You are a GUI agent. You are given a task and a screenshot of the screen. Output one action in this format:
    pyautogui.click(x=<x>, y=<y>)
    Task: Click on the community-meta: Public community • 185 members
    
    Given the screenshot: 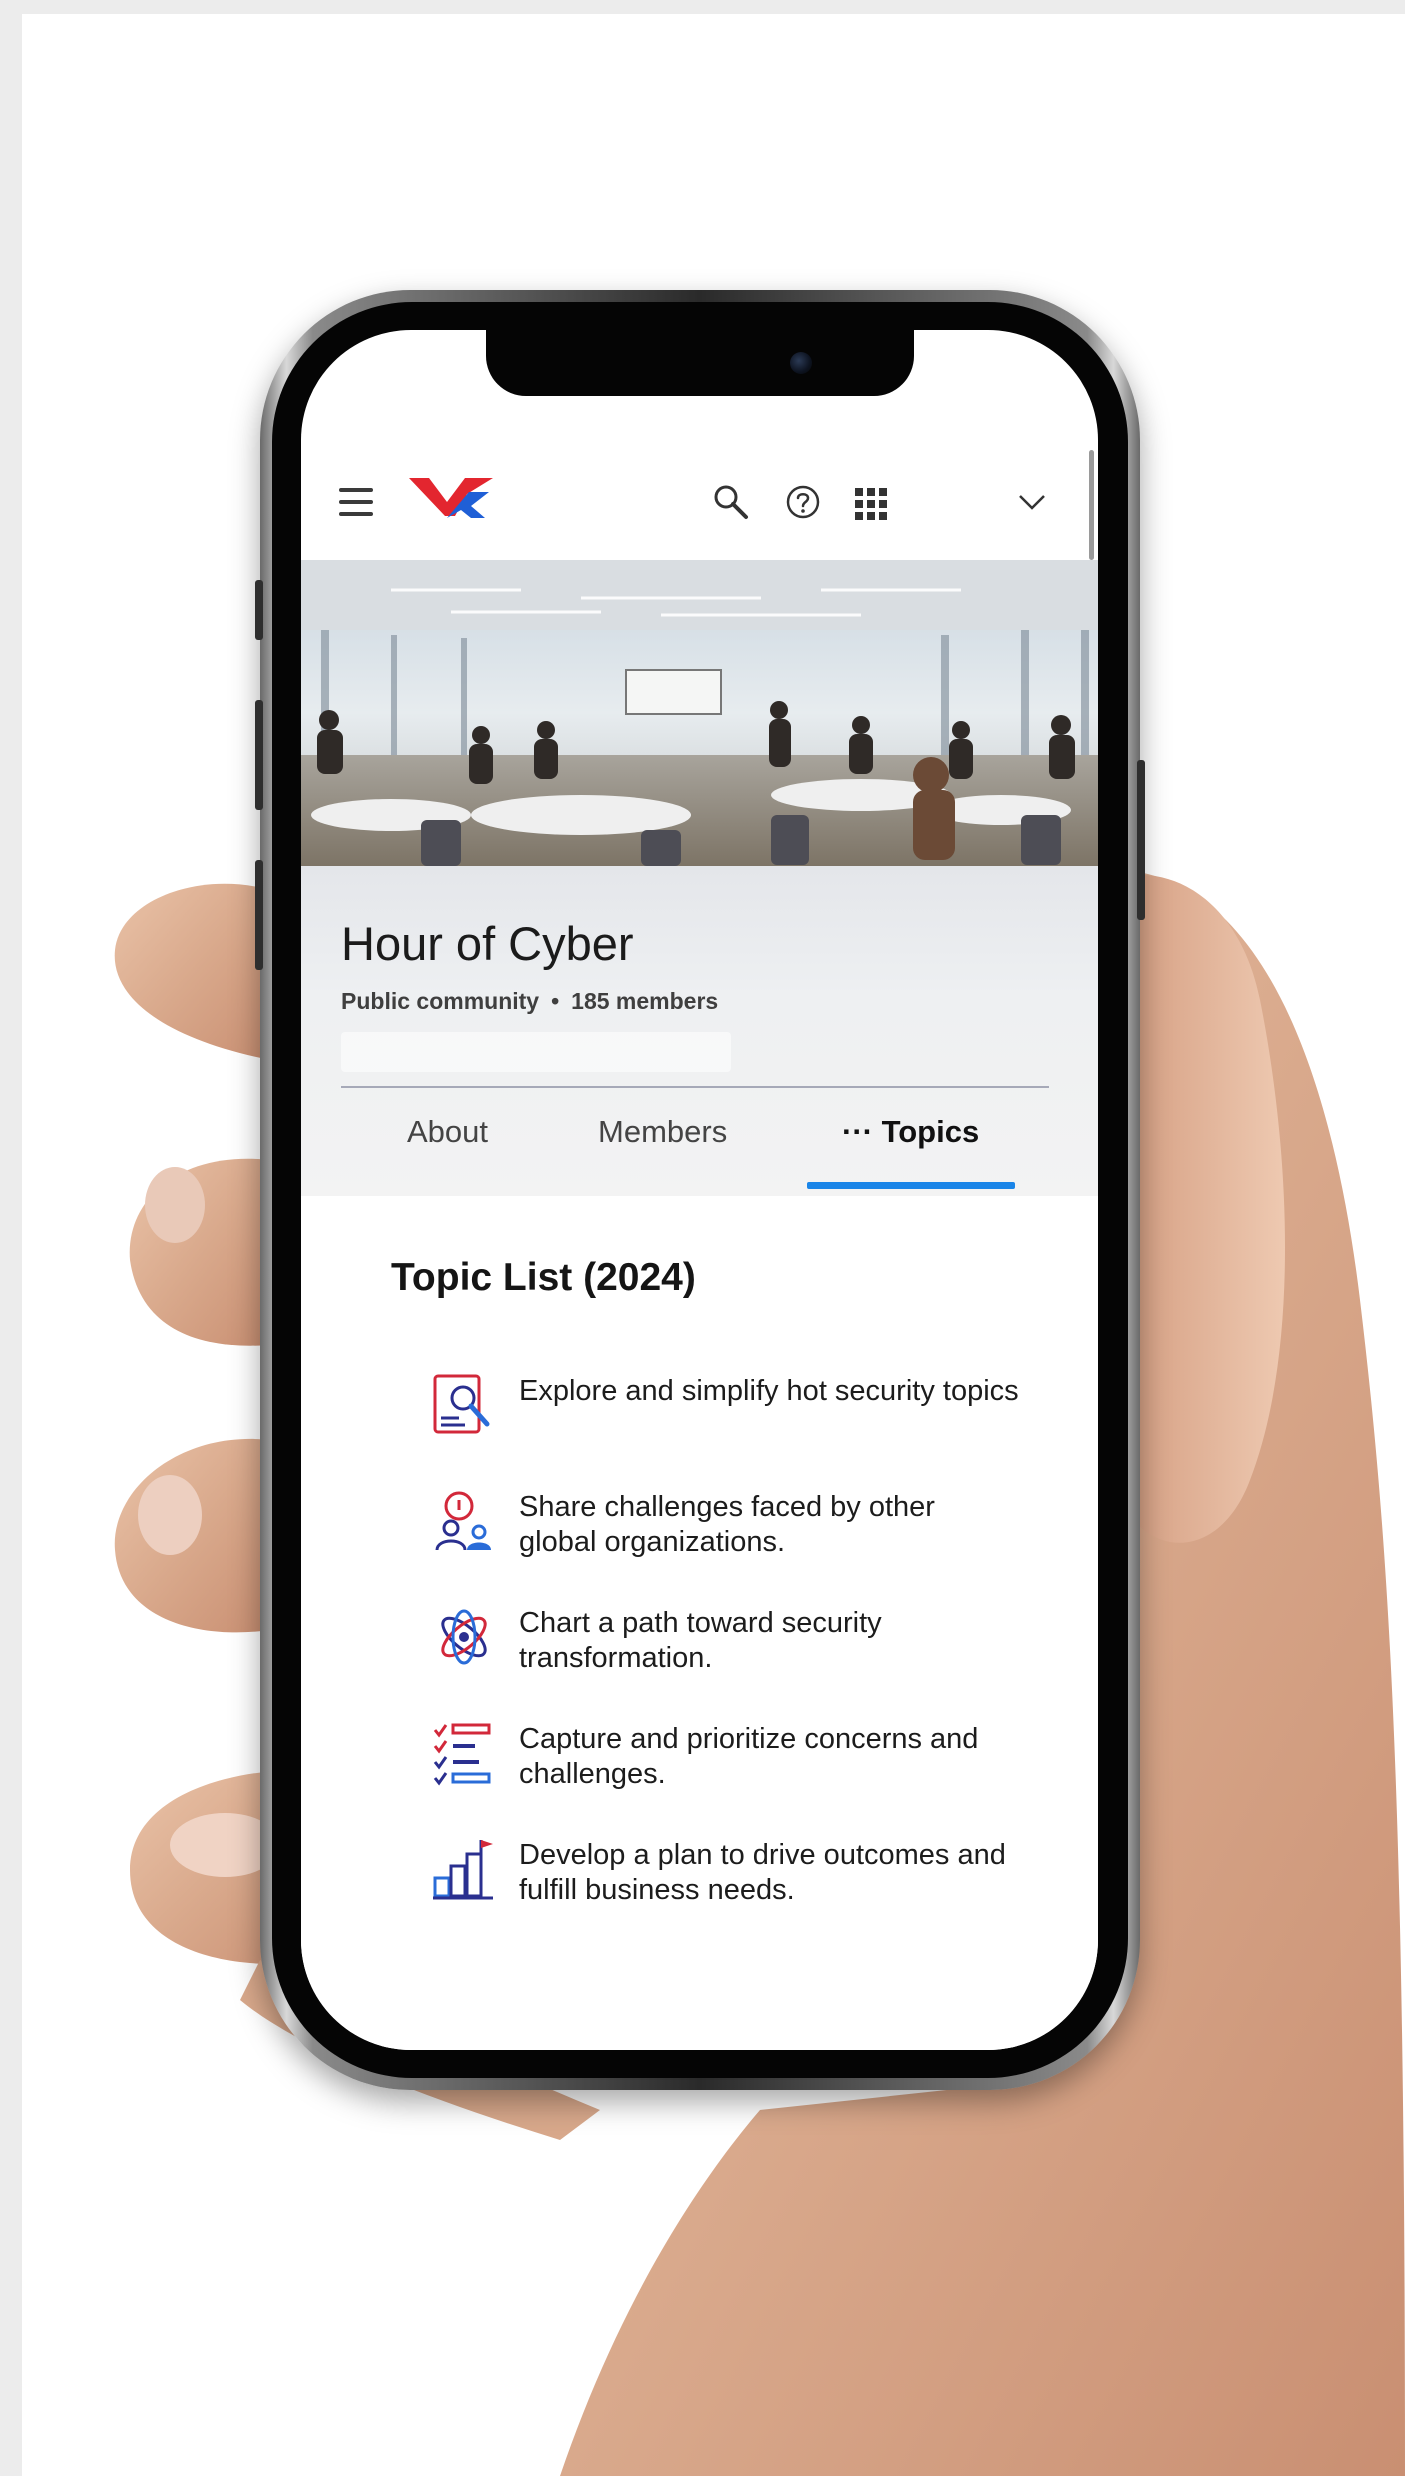 What is the action you would take?
    pyautogui.click(x=529, y=1001)
    